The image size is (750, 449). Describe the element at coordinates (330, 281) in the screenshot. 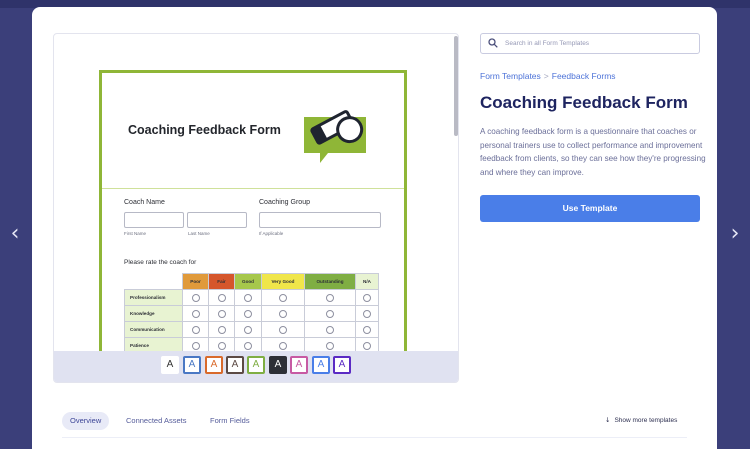

I see `column-outstanding: Outstanding` at that location.